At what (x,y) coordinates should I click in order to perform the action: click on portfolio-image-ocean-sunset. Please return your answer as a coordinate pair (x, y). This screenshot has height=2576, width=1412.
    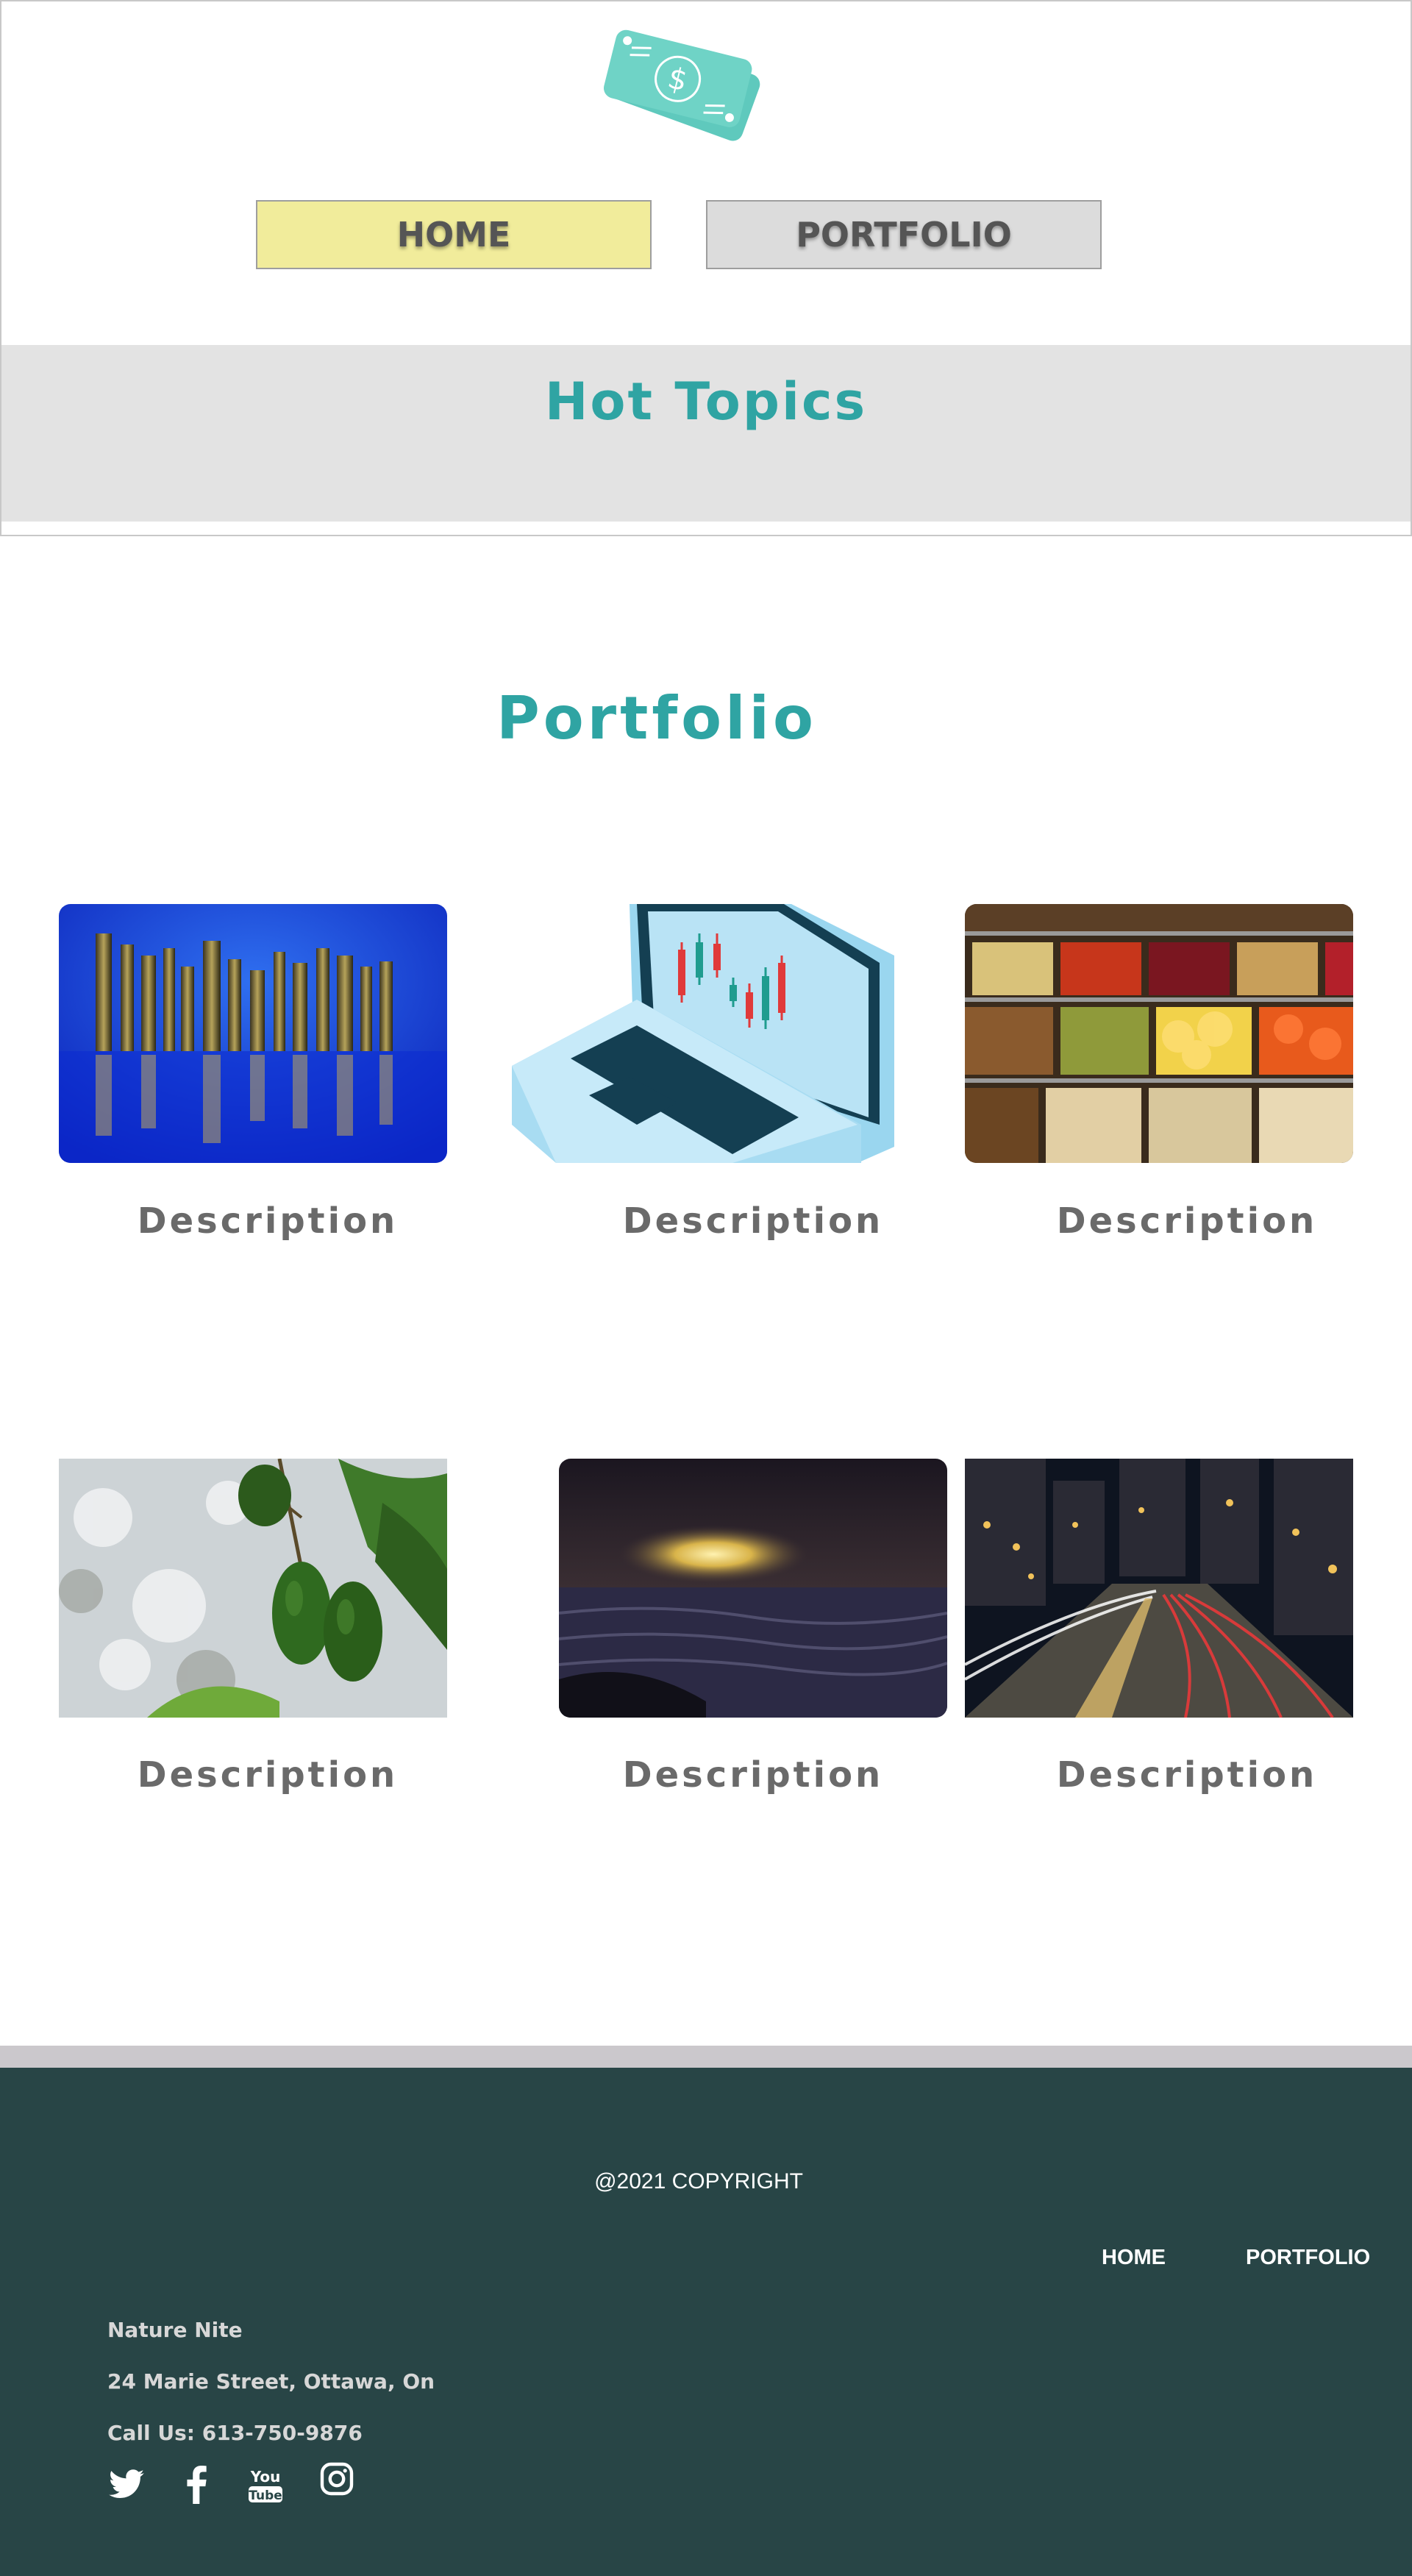
    Looking at the image, I should click on (753, 1588).